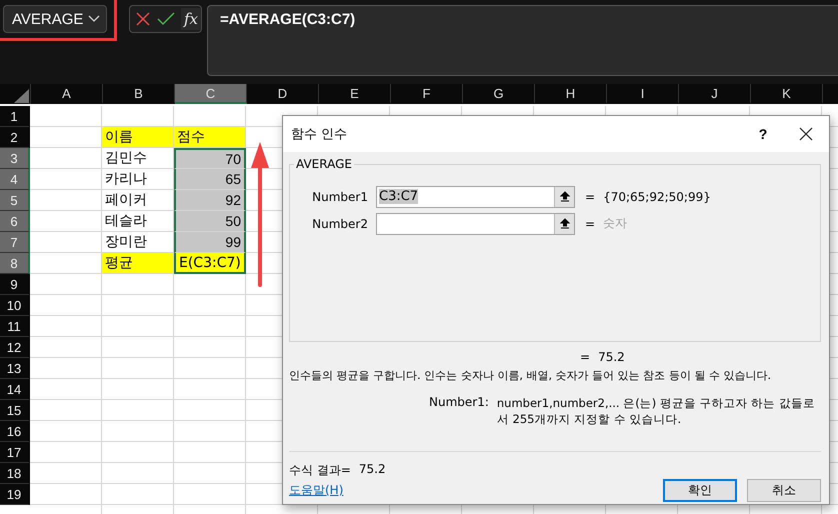 The height and width of the screenshot is (514, 838). What do you see at coordinates (210, 242) in the screenshot?
I see `table-cell: 99` at bounding box center [210, 242].